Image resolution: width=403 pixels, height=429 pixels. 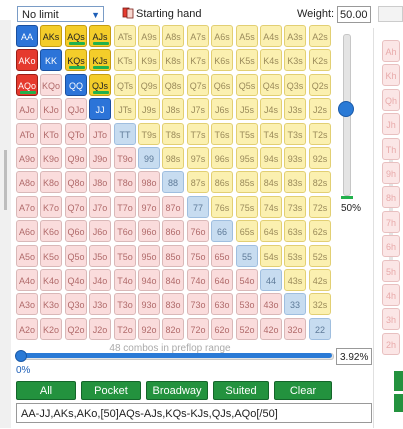 What do you see at coordinates (100, 280) in the screenshot?
I see `hand-cell-j4o: J4o` at bounding box center [100, 280].